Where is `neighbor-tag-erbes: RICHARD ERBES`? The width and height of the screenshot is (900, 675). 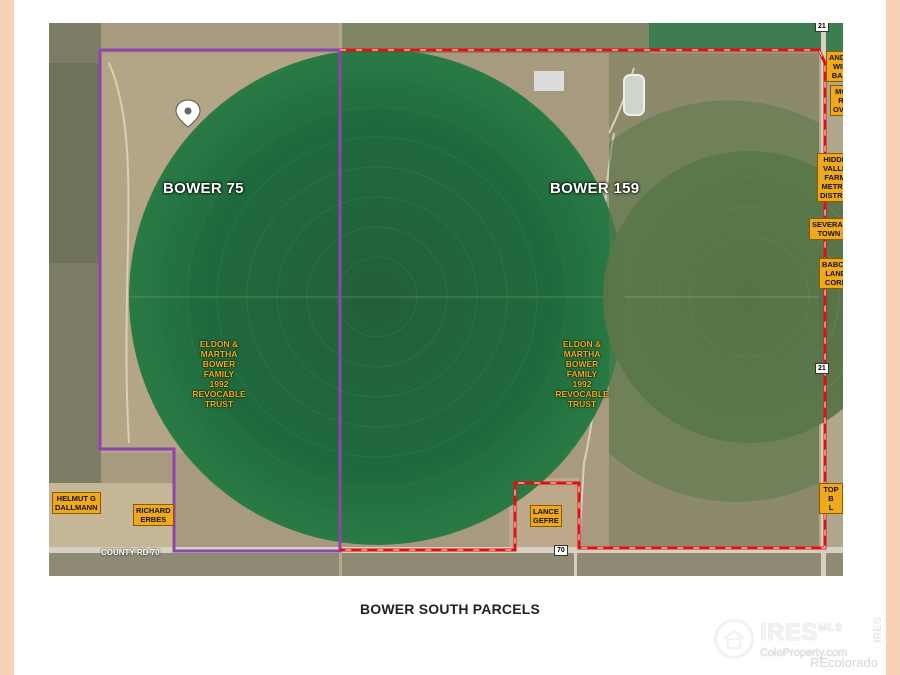
neighbor-tag-erbes: RICHARD ERBES is located at coordinates (153, 515).